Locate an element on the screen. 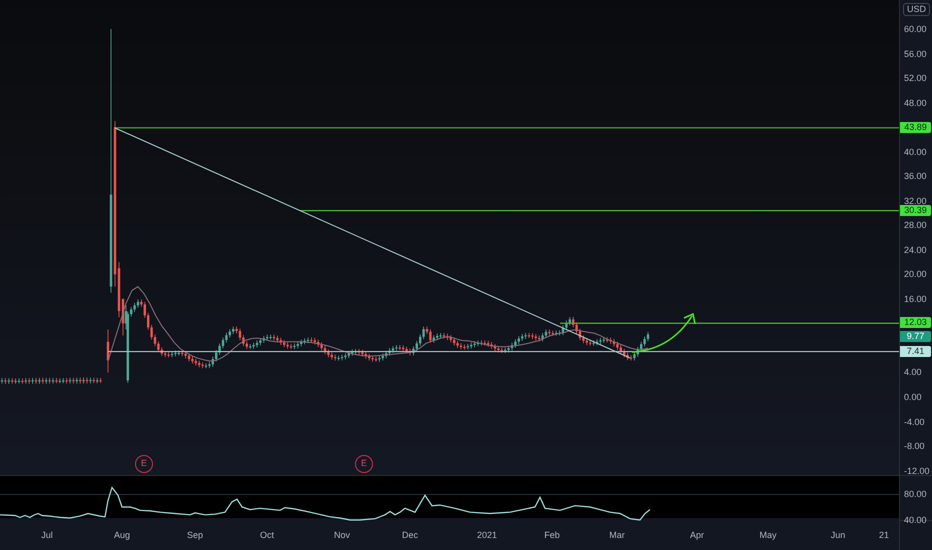 Image resolution: width=932 pixels, height=550 pixels. axis-tick-label: 16.00 is located at coordinates (915, 299).